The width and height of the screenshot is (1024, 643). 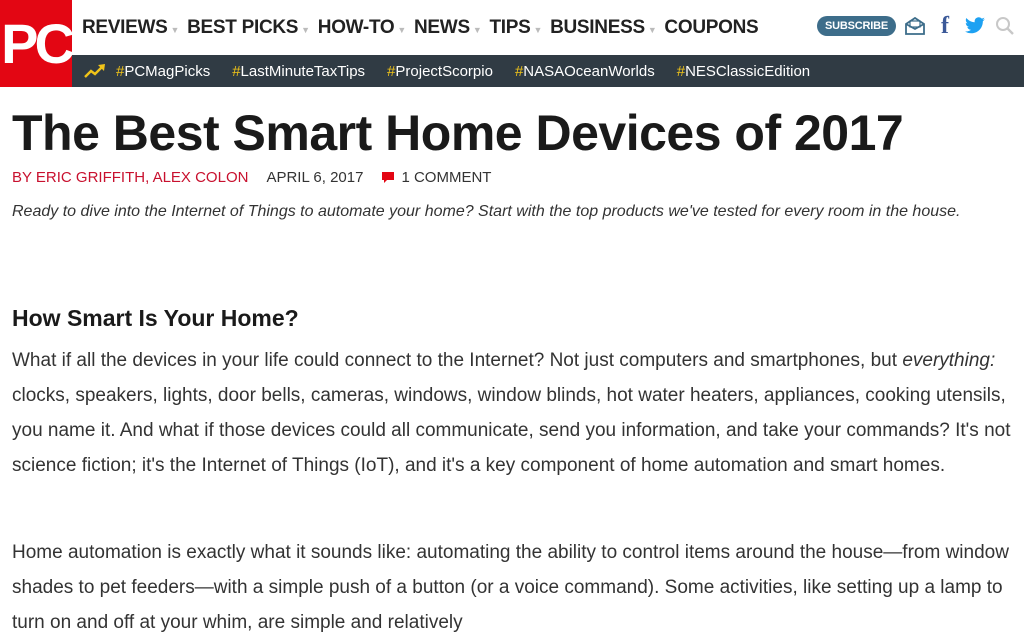 What do you see at coordinates (743, 71) in the screenshot?
I see `trending-tag: #NESClassicEdition` at bounding box center [743, 71].